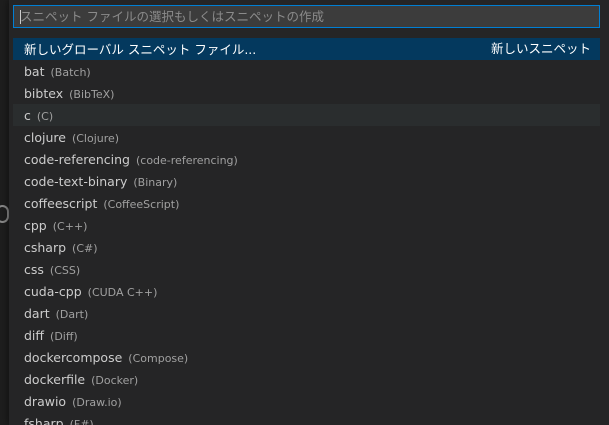  I want to click on list-item: coffeescript (CoffeeScript), so click(306, 203).